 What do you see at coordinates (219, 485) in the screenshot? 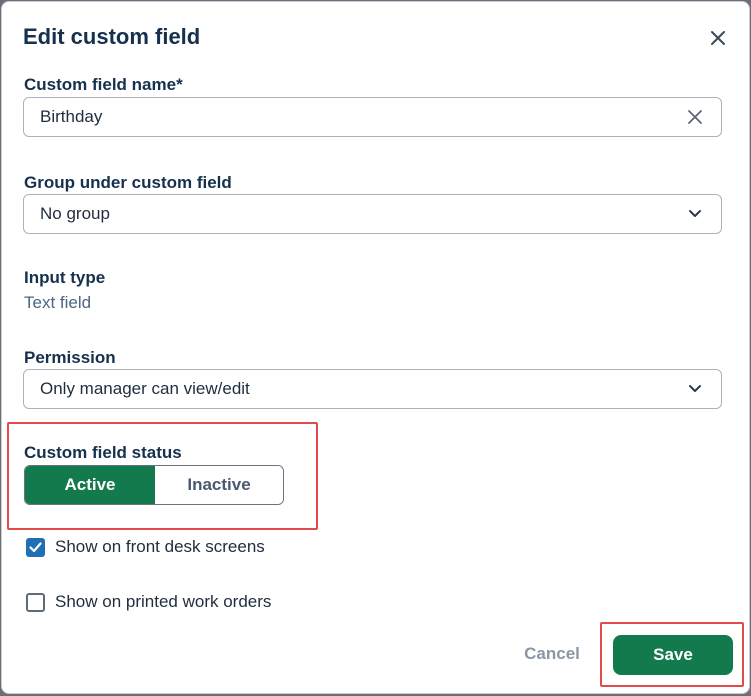
I see `status-inactive-option: Inactive` at bounding box center [219, 485].